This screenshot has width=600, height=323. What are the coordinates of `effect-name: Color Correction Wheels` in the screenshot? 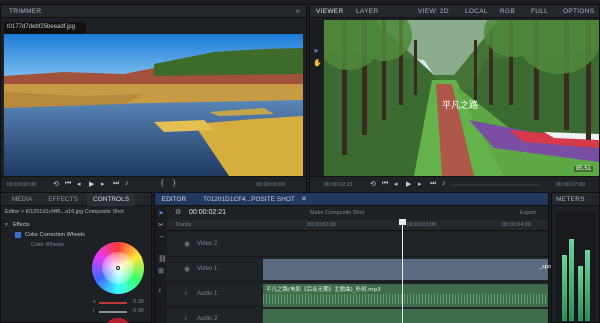 It's located at (55, 235).